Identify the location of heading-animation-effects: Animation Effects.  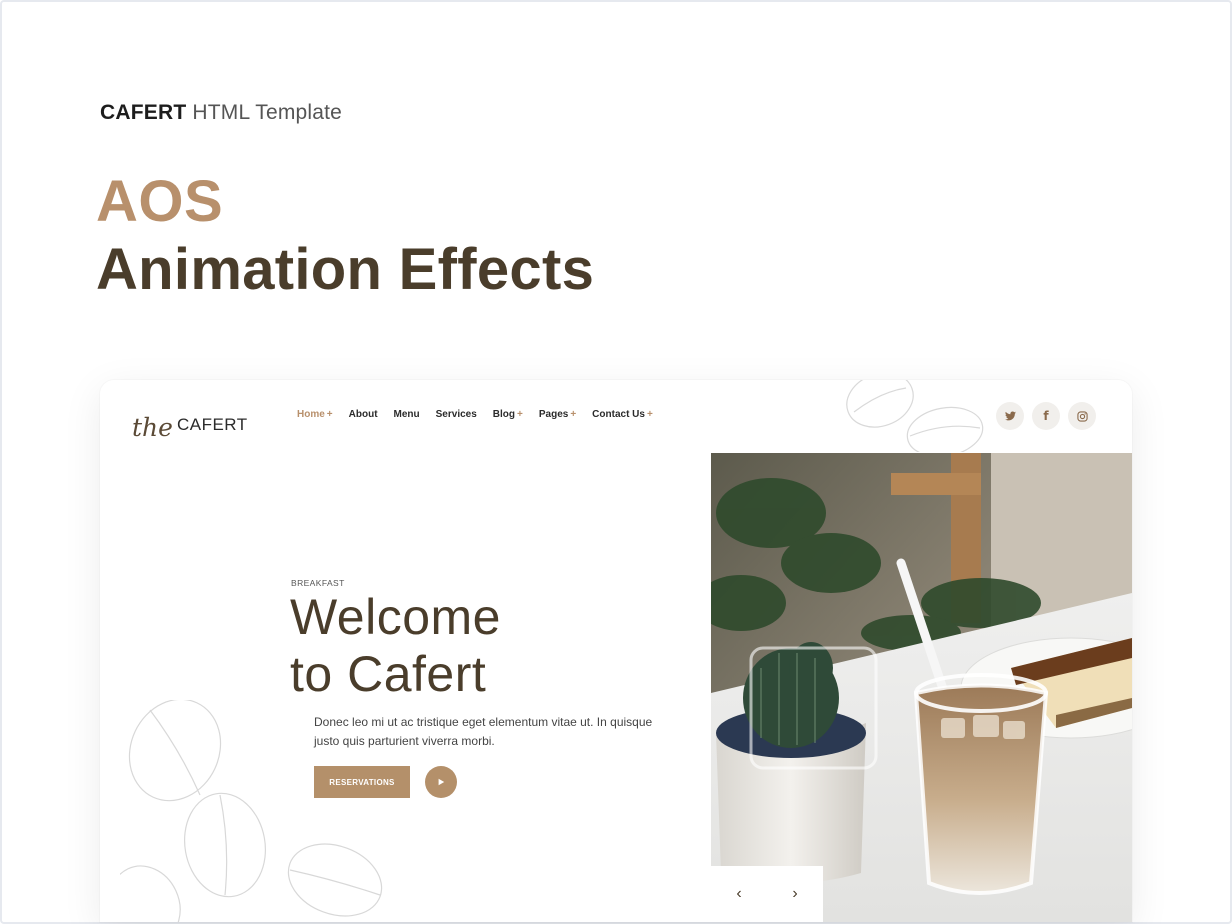
(345, 269).